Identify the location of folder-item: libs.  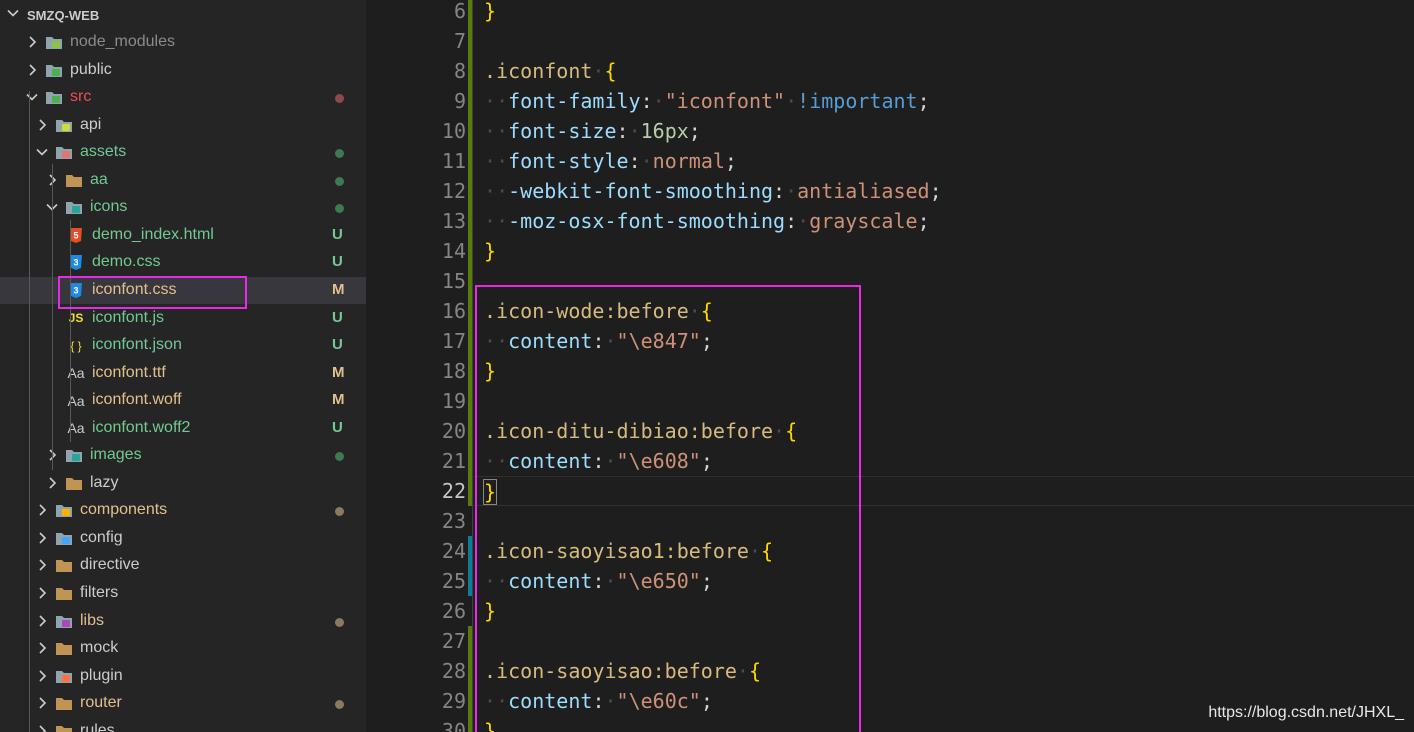
(183, 621).